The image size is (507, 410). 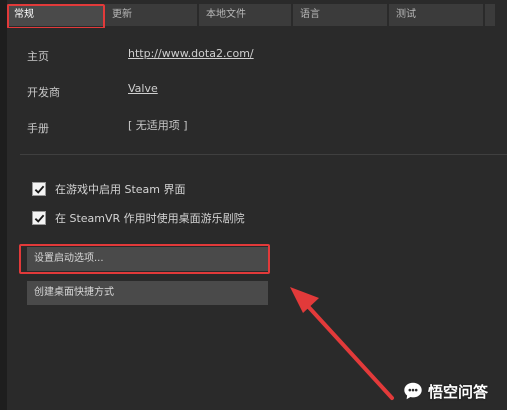 What do you see at coordinates (143, 88) in the screenshot?
I see `developer-link: Valve` at bounding box center [143, 88].